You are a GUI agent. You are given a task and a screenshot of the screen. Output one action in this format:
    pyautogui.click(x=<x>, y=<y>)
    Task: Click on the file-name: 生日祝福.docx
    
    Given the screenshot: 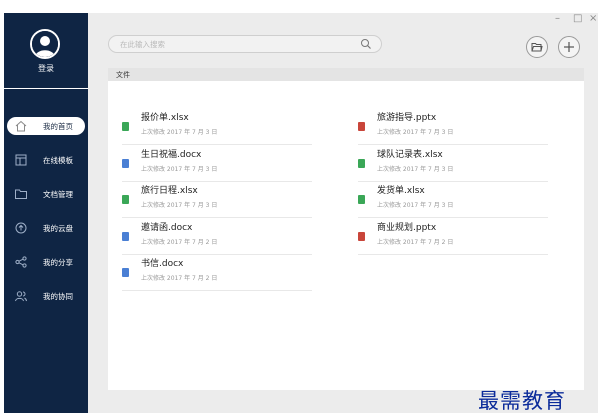 What is the action you would take?
    pyautogui.click(x=171, y=155)
    